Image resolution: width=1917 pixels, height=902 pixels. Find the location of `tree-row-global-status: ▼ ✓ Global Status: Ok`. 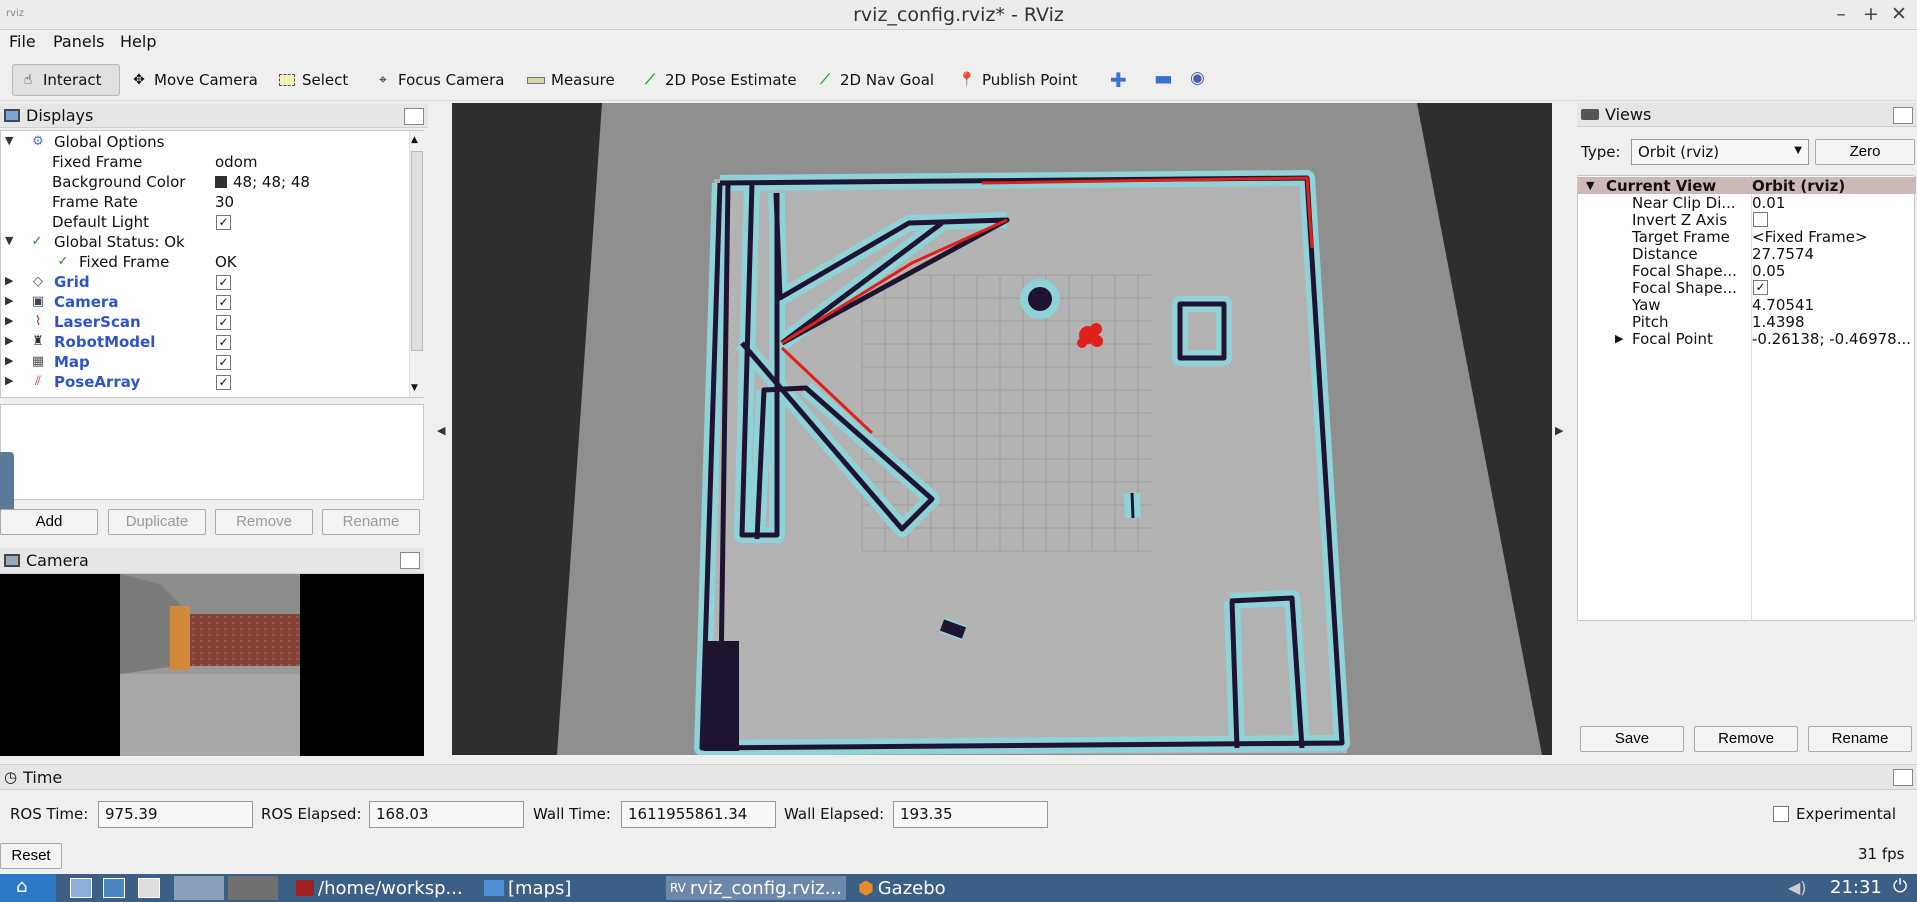

tree-row-global-status: ▼ ✓ Global Status: Ok is located at coordinates (205, 242).